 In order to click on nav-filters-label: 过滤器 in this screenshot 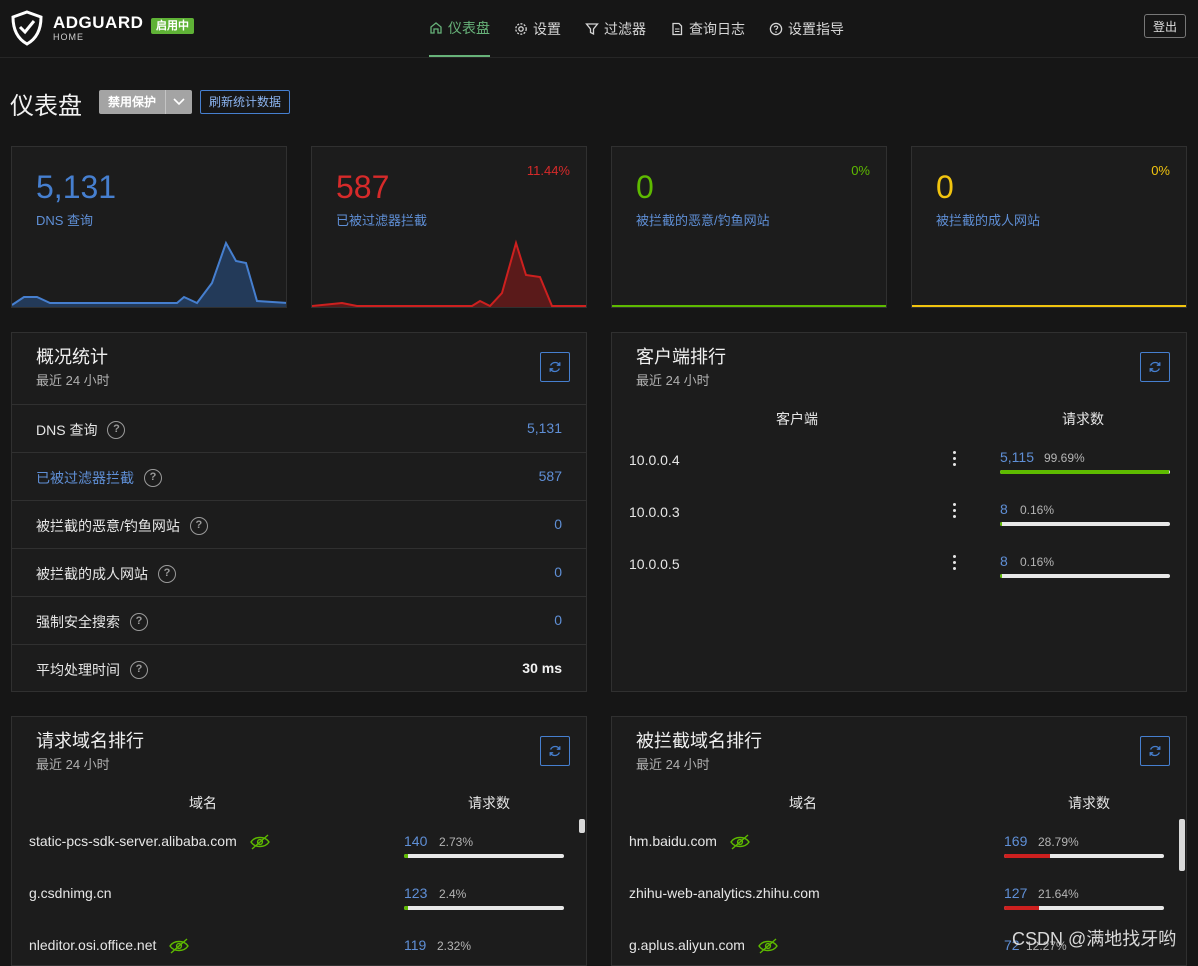, I will do `click(625, 28)`.